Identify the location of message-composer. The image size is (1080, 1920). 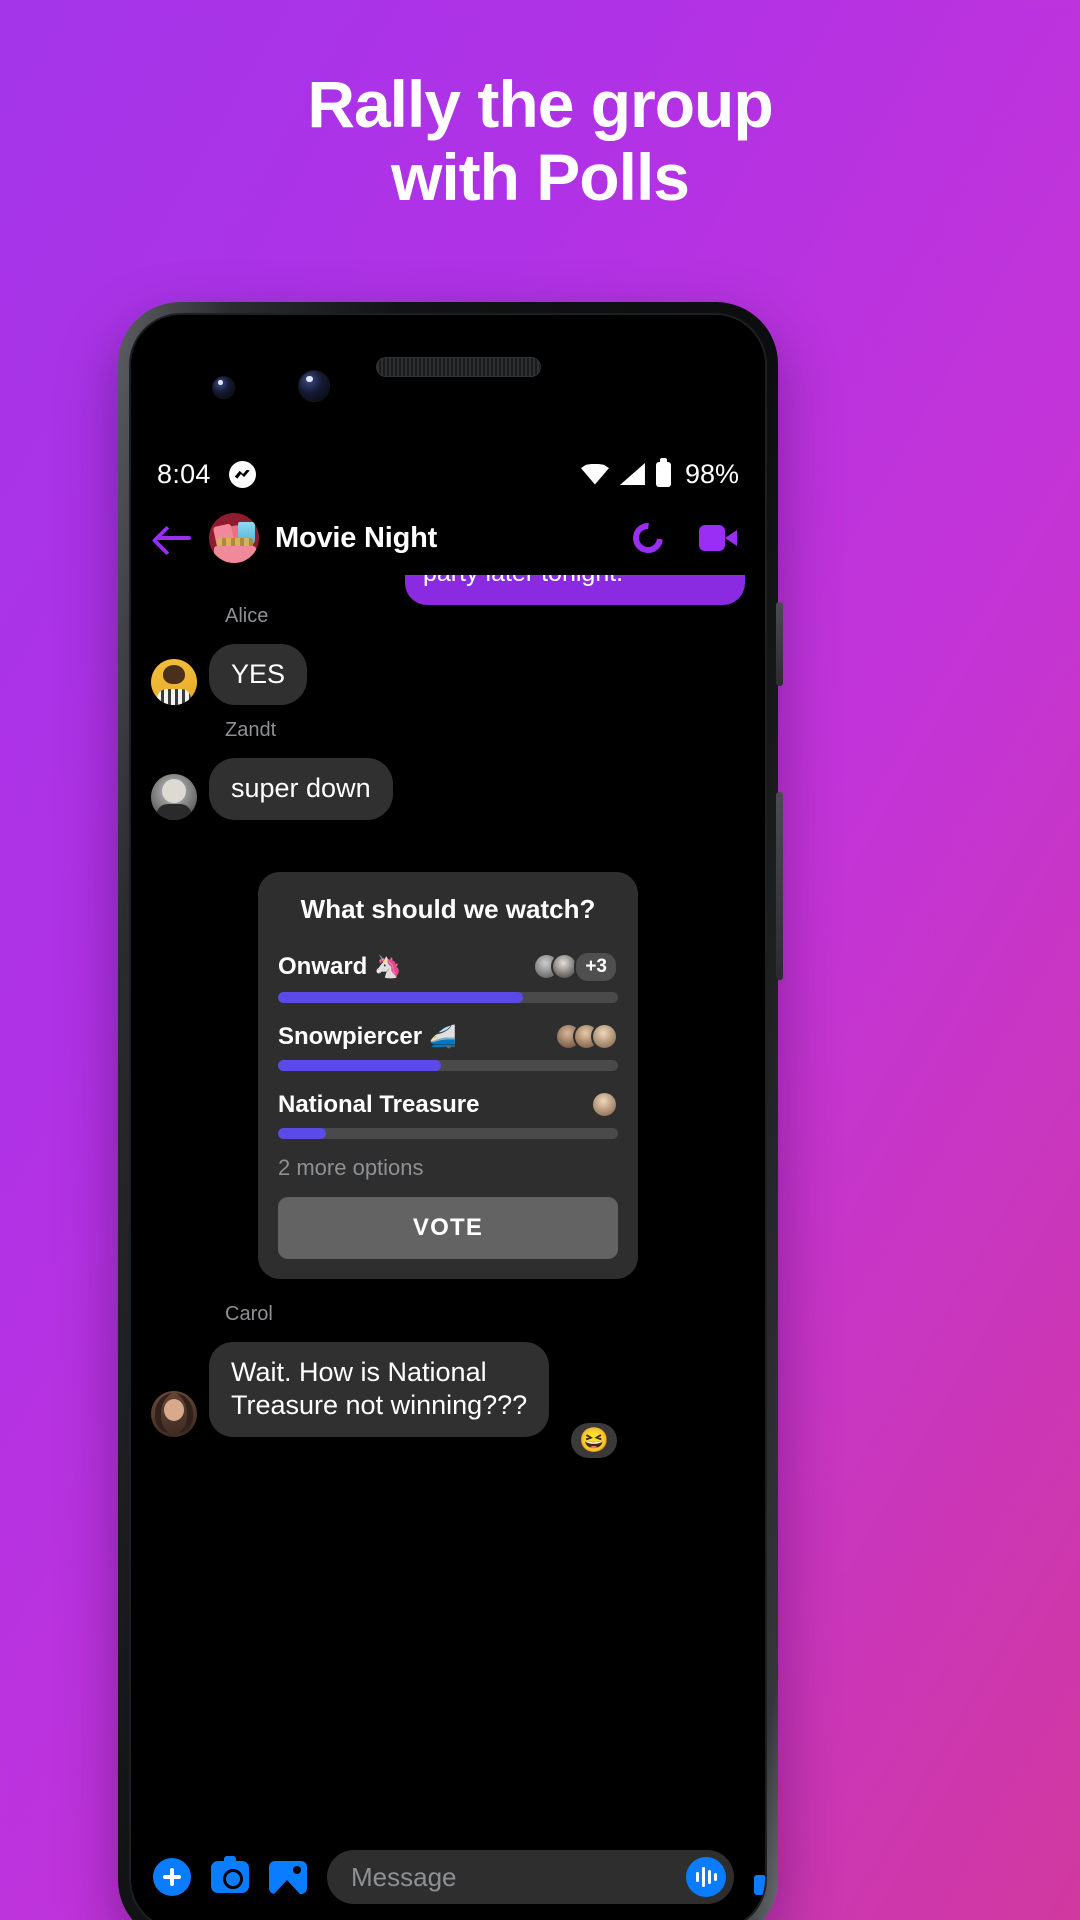
(448, 1872).